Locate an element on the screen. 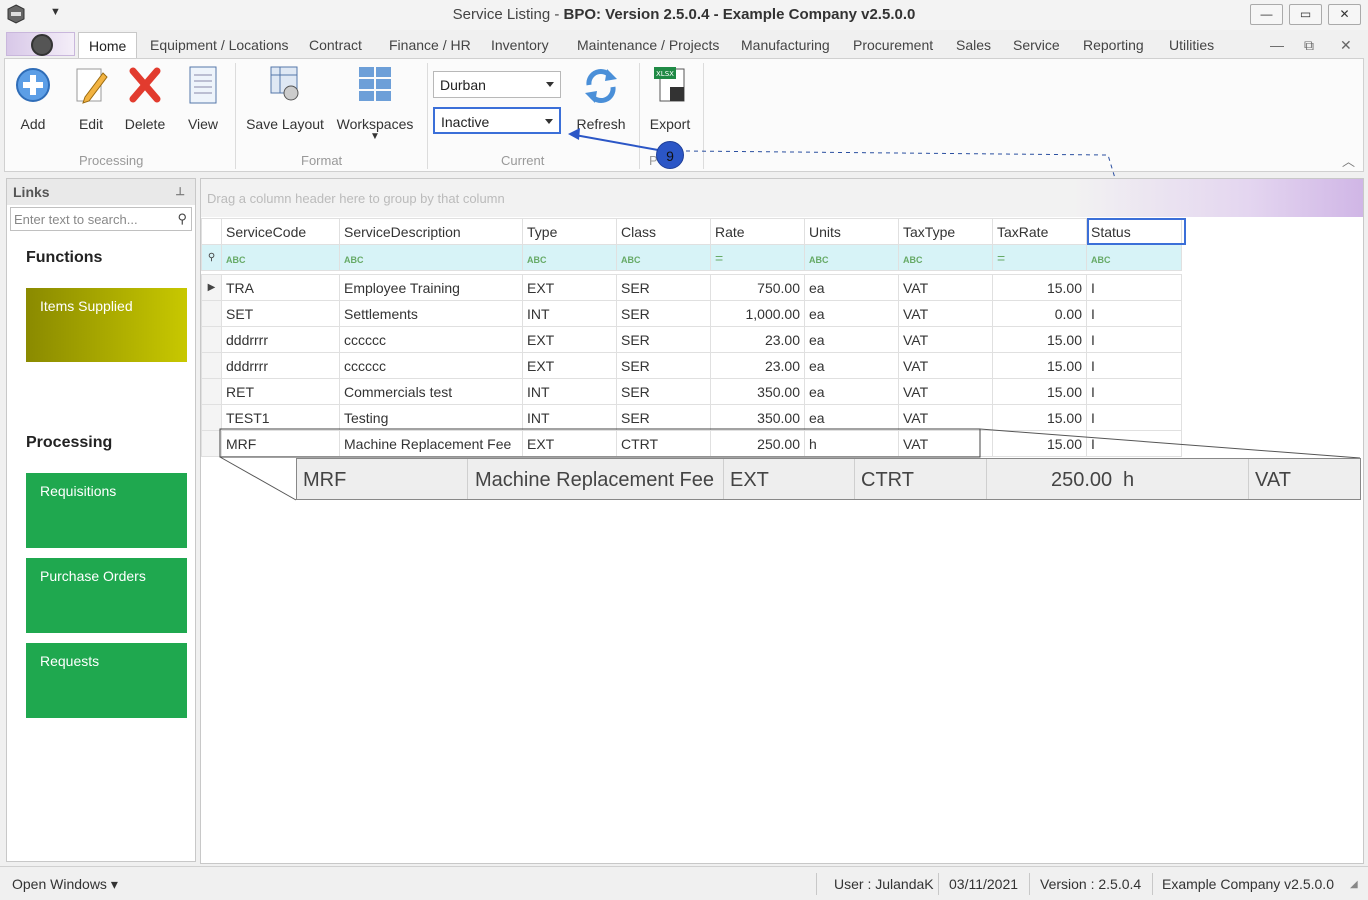 Image resolution: width=1368 pixels, height=900 pixels. col-header-type: Type is located at coordinates (569, 231).